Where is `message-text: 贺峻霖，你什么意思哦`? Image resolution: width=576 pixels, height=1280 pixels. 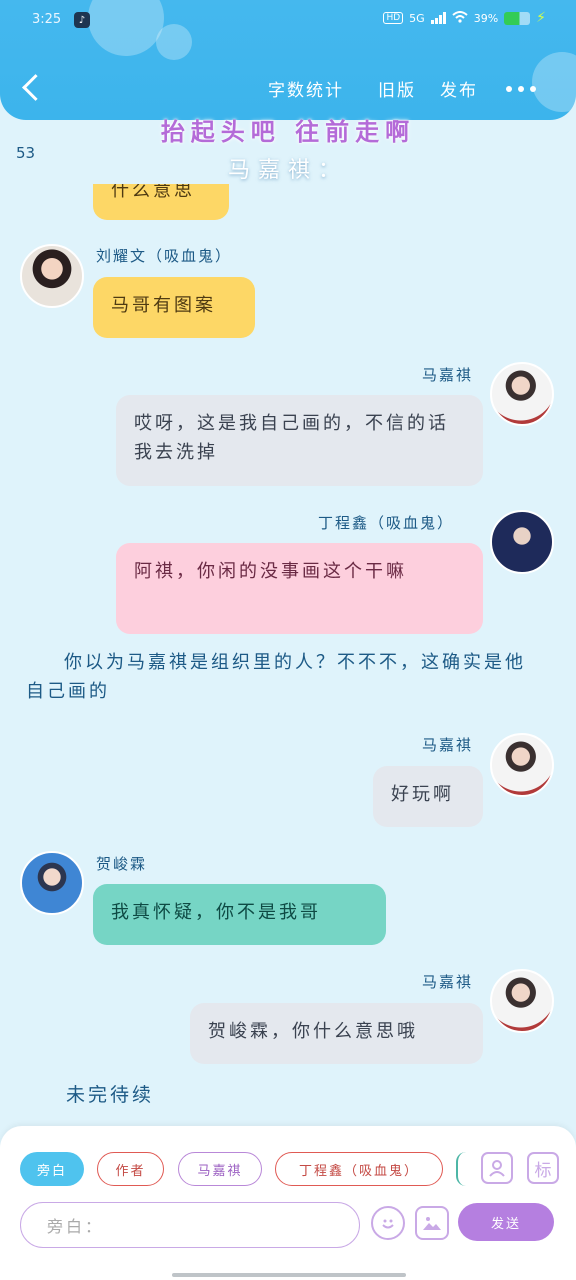 message-text: 贺峻霖，你什么意思哦 is located at coordinates (313, 1031).